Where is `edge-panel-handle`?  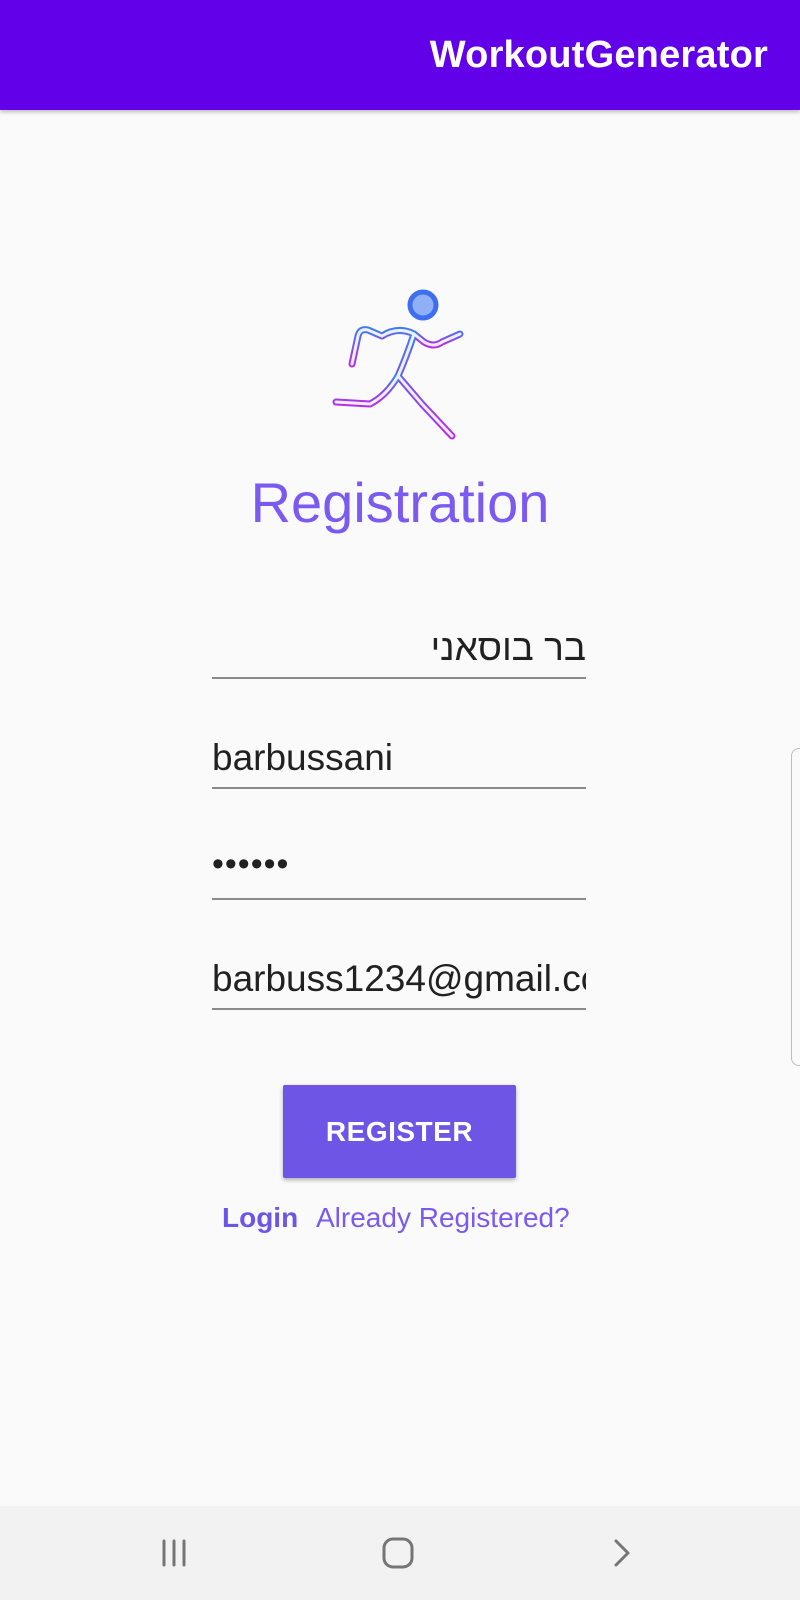
edge-panel-handle is located at coordinates (795, 907).